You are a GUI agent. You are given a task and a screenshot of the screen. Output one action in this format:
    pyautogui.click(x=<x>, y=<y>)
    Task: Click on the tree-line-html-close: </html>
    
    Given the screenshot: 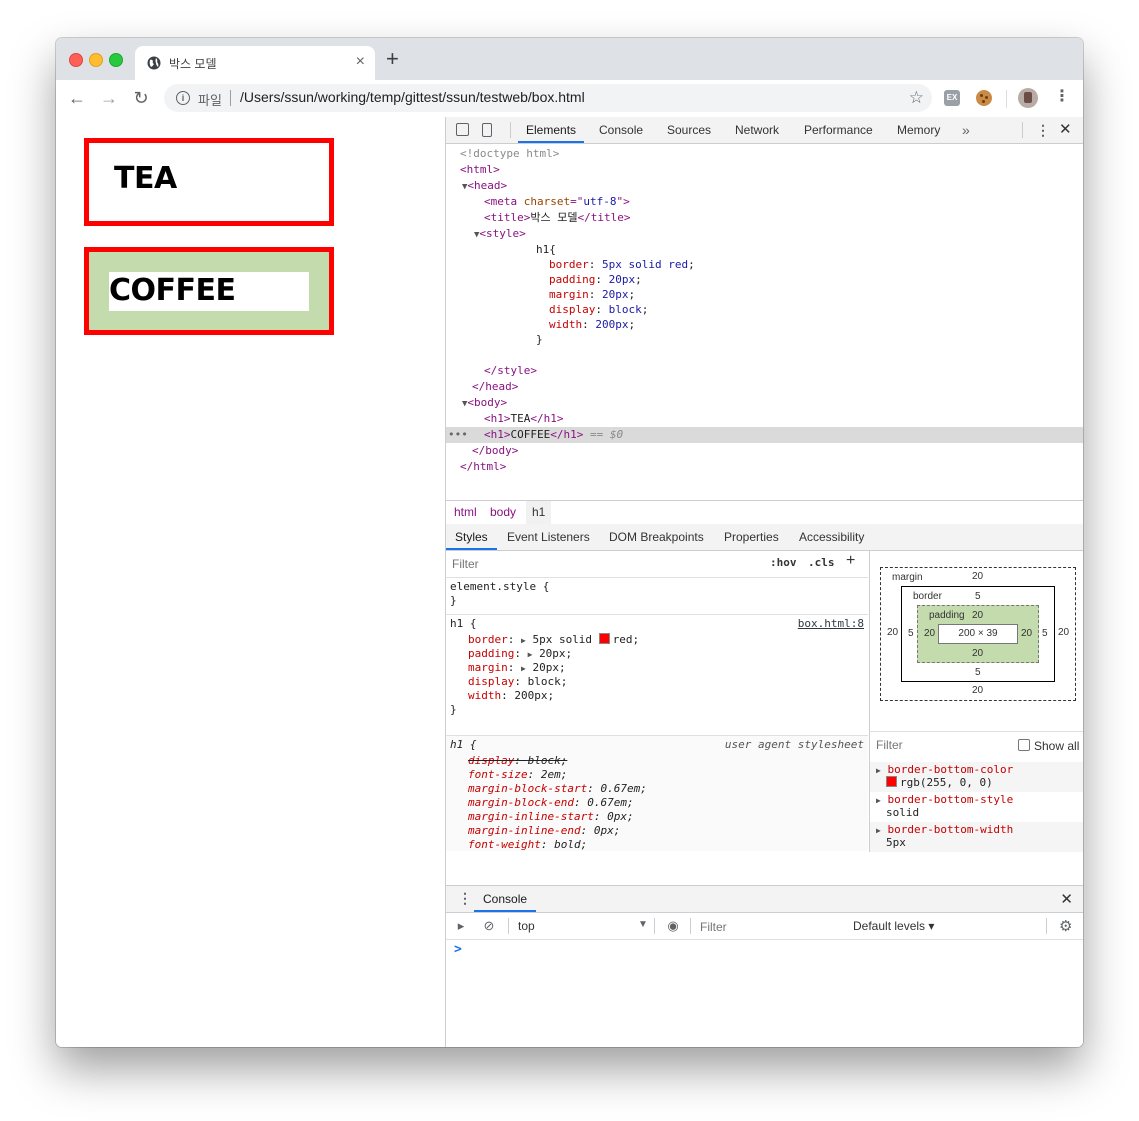 What is the action you would take?
    pyautogui.click(x=764, y=467)
    